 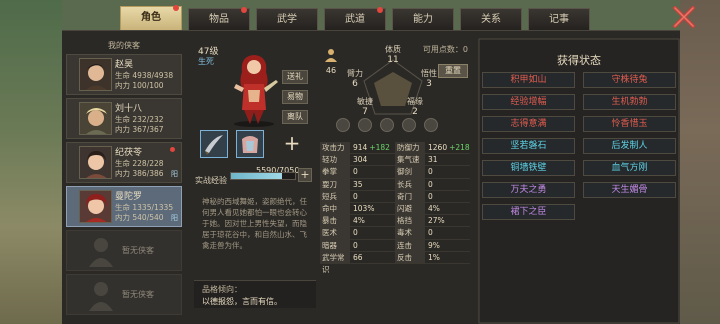 I want to click on status-chip: 天生媚骨, so click(x=629, y=190).